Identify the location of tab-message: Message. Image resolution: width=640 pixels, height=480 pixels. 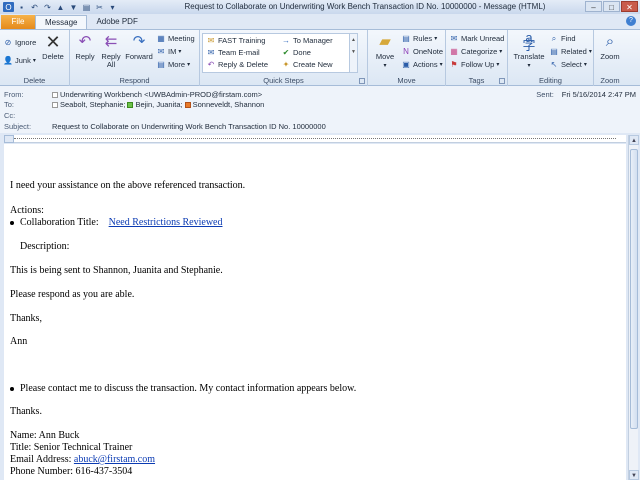
(61, 22).